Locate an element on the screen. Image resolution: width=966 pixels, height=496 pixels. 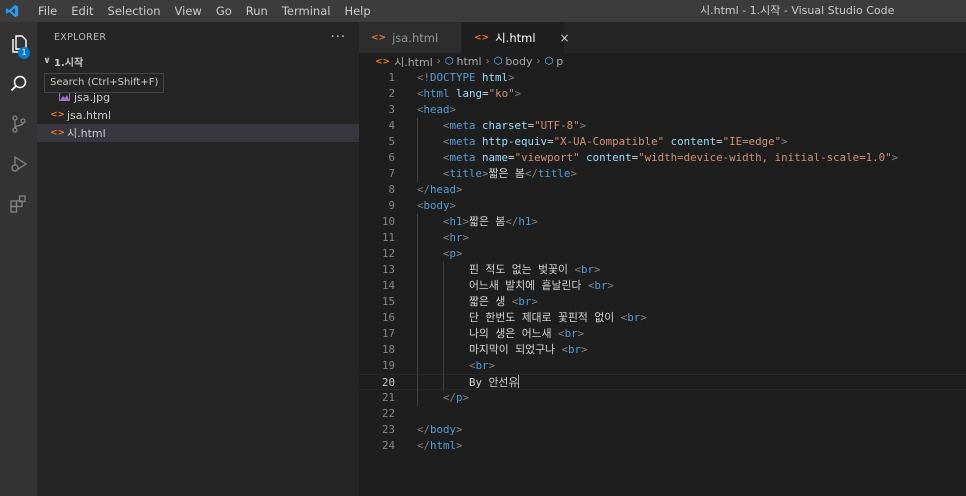
explorer-header: EXPLORER ··· is located at coordinates (198, 37).